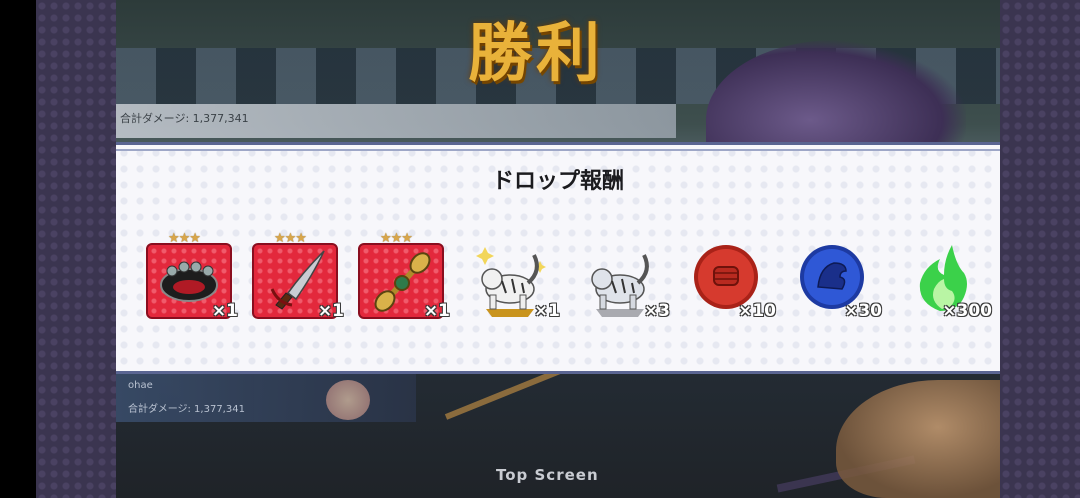 The image size is (1080, 498). What do you see at coordinates (547, 475) in the screenshot?
I see `top-screen-button: Top Screen` at bounding box center [547, 475].